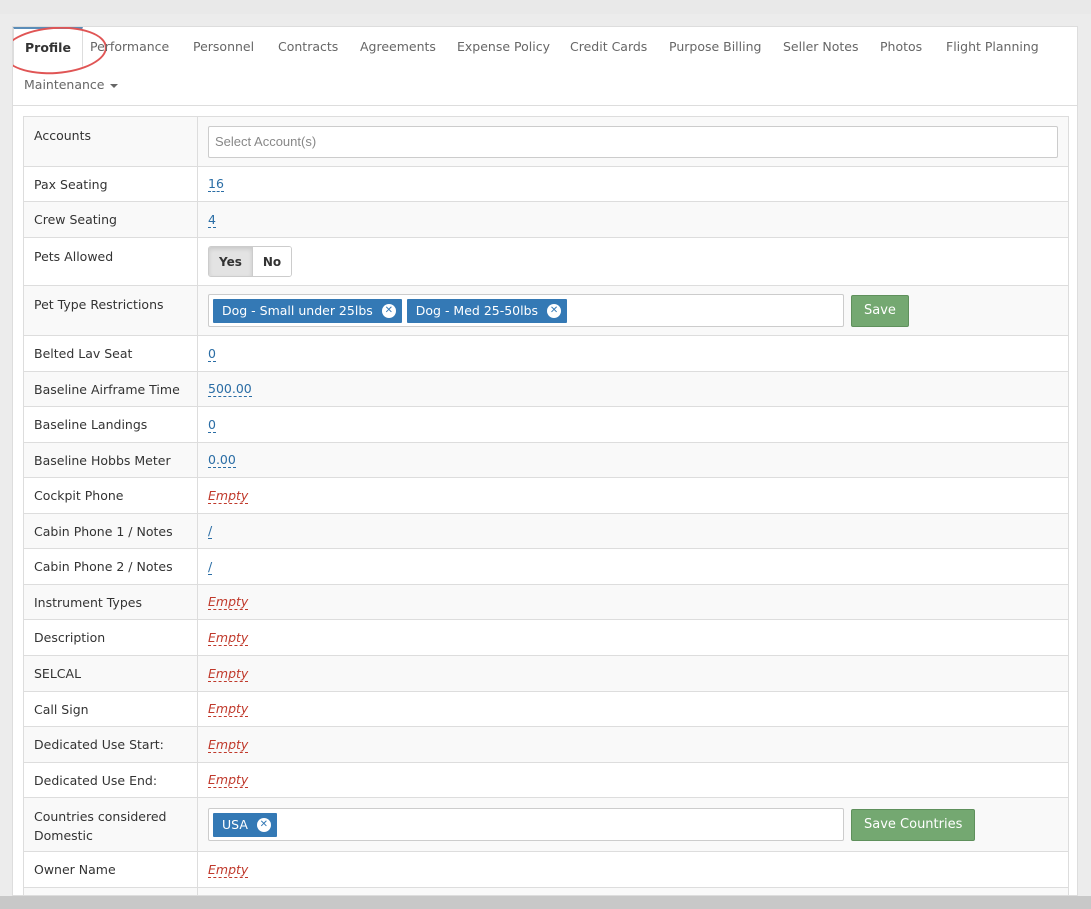 The image size is (1091, 909). I want to click on tab-seller-notes: Seller Notes, so click(820, 47).